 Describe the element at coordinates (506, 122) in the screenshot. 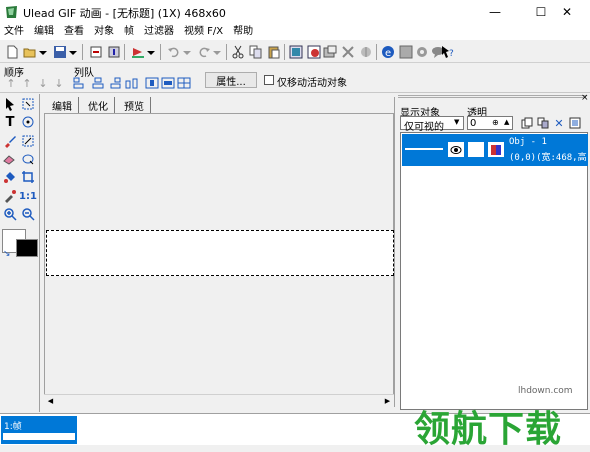

I see `transparency-spinner-icon: ▲` at that location.